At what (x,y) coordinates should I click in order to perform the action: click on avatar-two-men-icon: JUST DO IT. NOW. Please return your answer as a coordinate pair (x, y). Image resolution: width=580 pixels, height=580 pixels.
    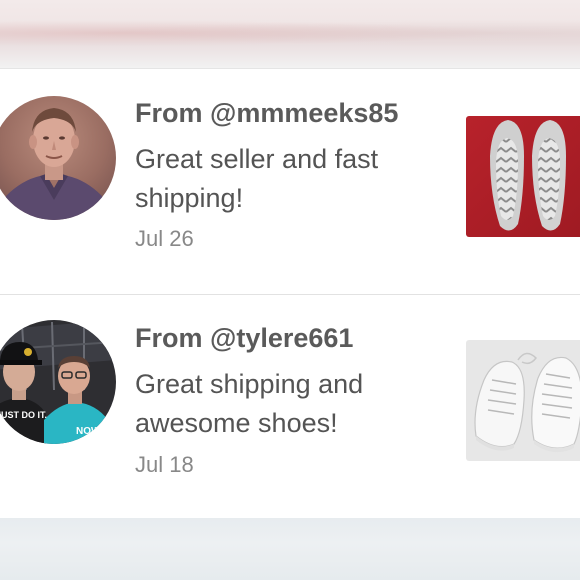
    Looking at the image, I should click on (58, 382).